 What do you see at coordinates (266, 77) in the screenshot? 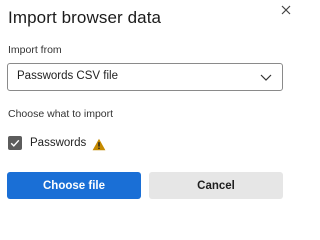
I see `chevron-down-icon` at bounding box center [266, 77].